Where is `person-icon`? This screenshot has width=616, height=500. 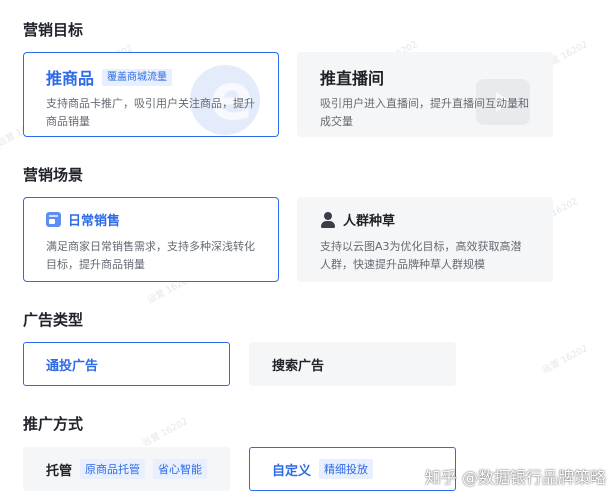
person-icon is located at coordinates (328, 219).